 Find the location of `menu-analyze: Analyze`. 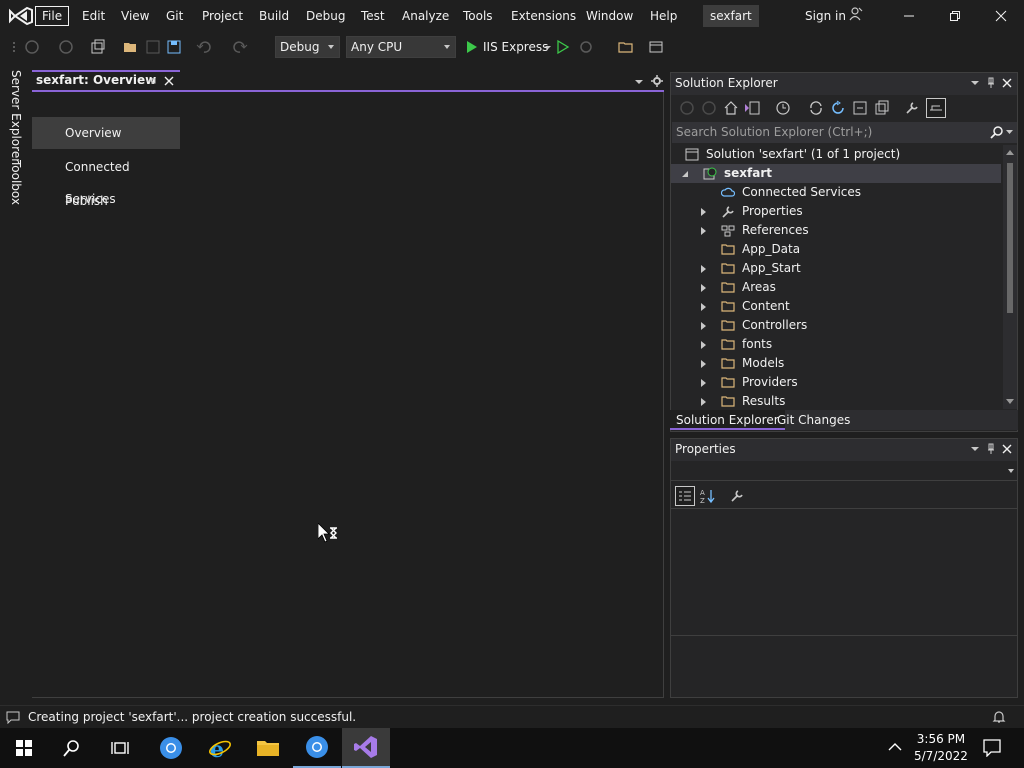

menu-analyze: Analyze is located at coordinates (425, 16).